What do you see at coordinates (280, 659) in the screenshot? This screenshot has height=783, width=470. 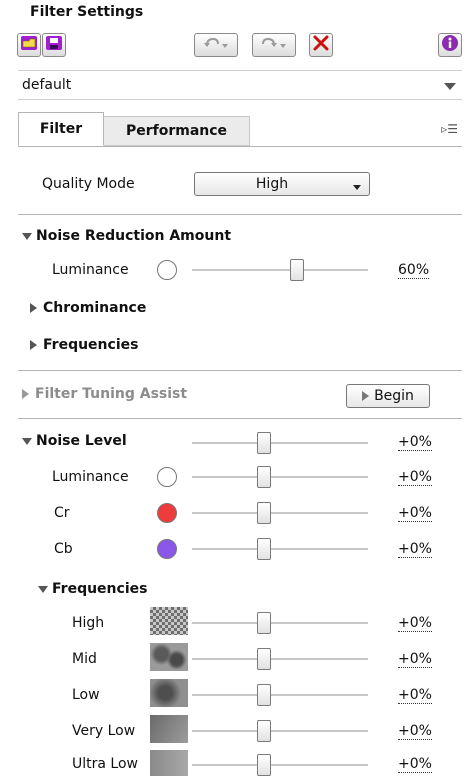 I see `freq-mid-slider-track` at bounding box center [280, 659].